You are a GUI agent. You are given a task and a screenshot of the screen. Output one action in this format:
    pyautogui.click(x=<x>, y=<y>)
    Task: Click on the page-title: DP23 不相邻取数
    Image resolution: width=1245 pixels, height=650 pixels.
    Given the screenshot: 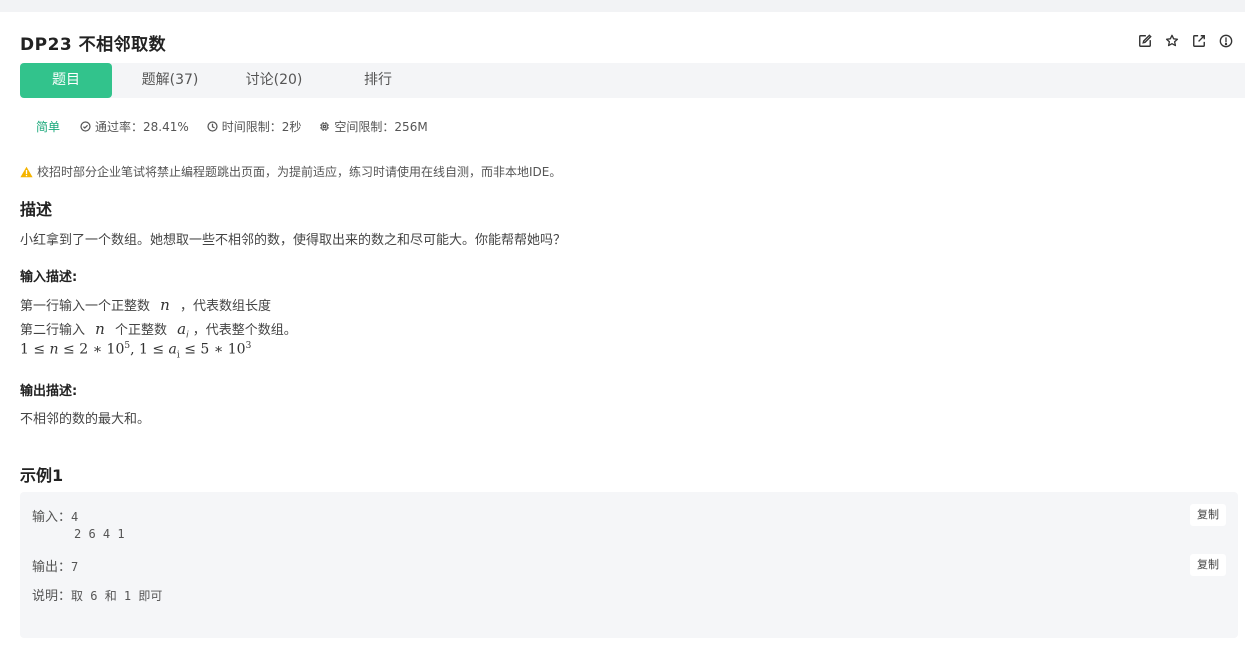 What is the action you would take?
    pyautogui.click(x=93, y=45)
    